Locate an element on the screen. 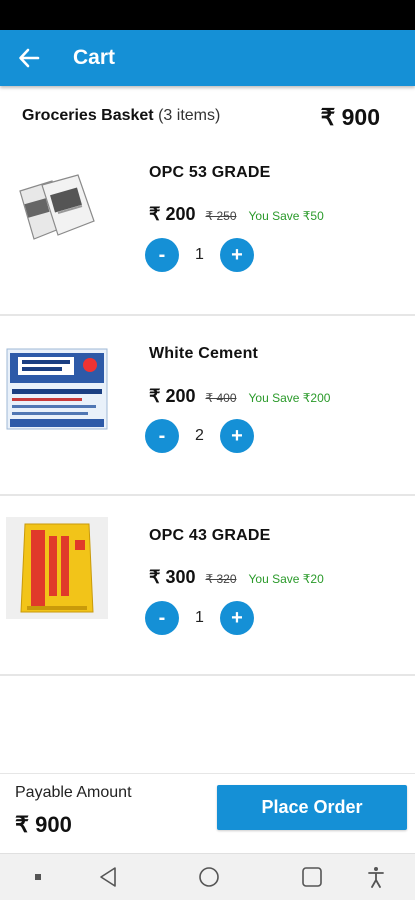  basket-item-count: (3 items) is located at coordinates (189, 115).